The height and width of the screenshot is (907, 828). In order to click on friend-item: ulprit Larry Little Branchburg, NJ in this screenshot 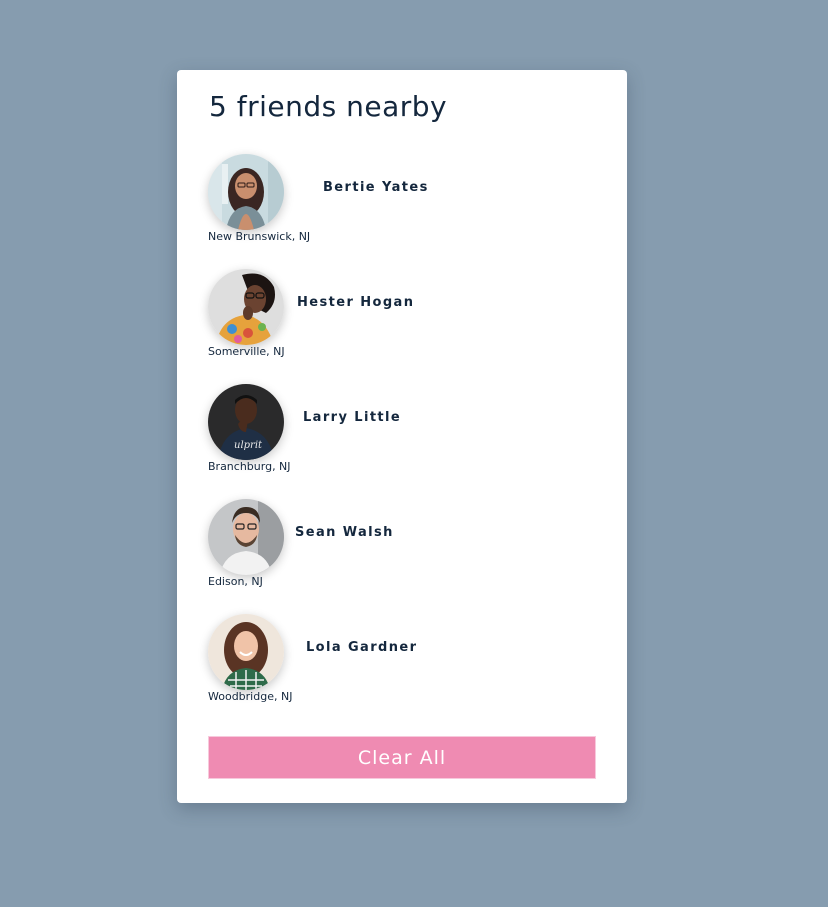, I will do `click(403, 434)`.